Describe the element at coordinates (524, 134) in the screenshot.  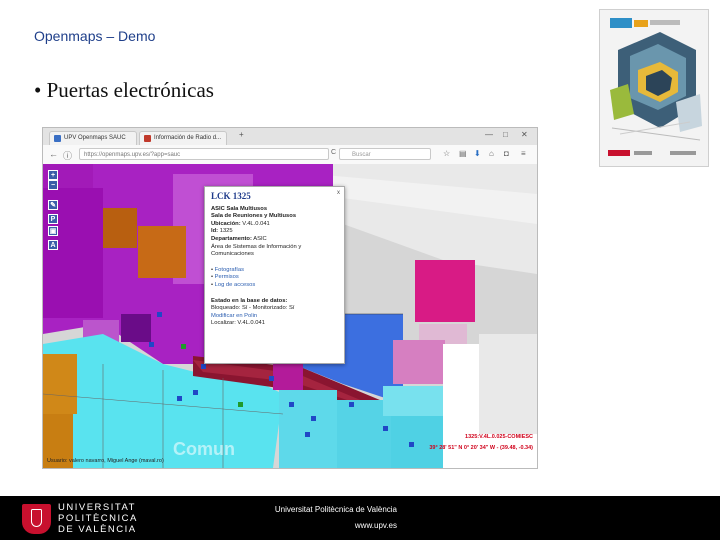
I see `close-window-button: ✕` at that location.